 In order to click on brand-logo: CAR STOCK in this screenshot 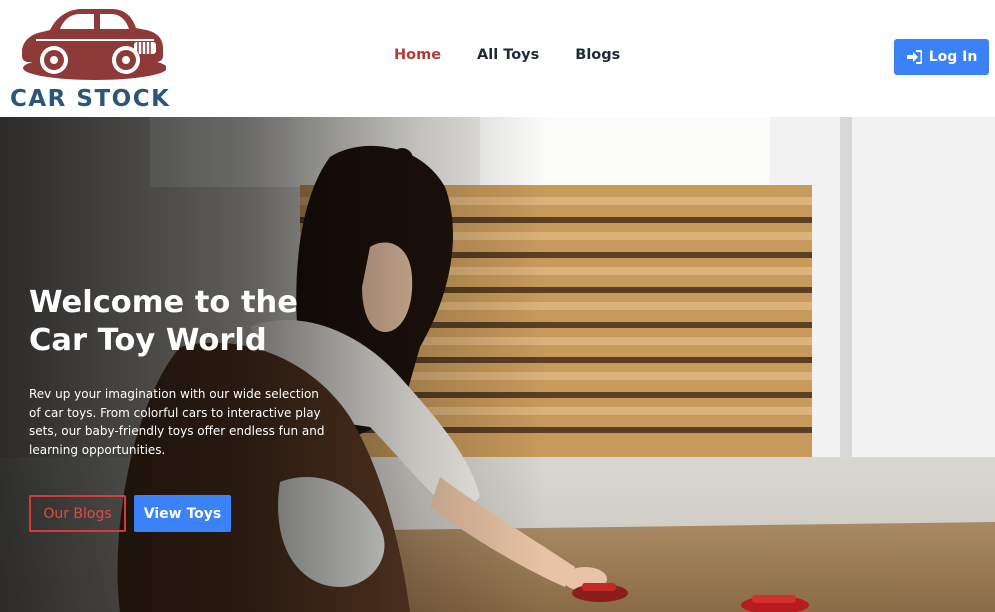, I will do `click(89, 58)`.